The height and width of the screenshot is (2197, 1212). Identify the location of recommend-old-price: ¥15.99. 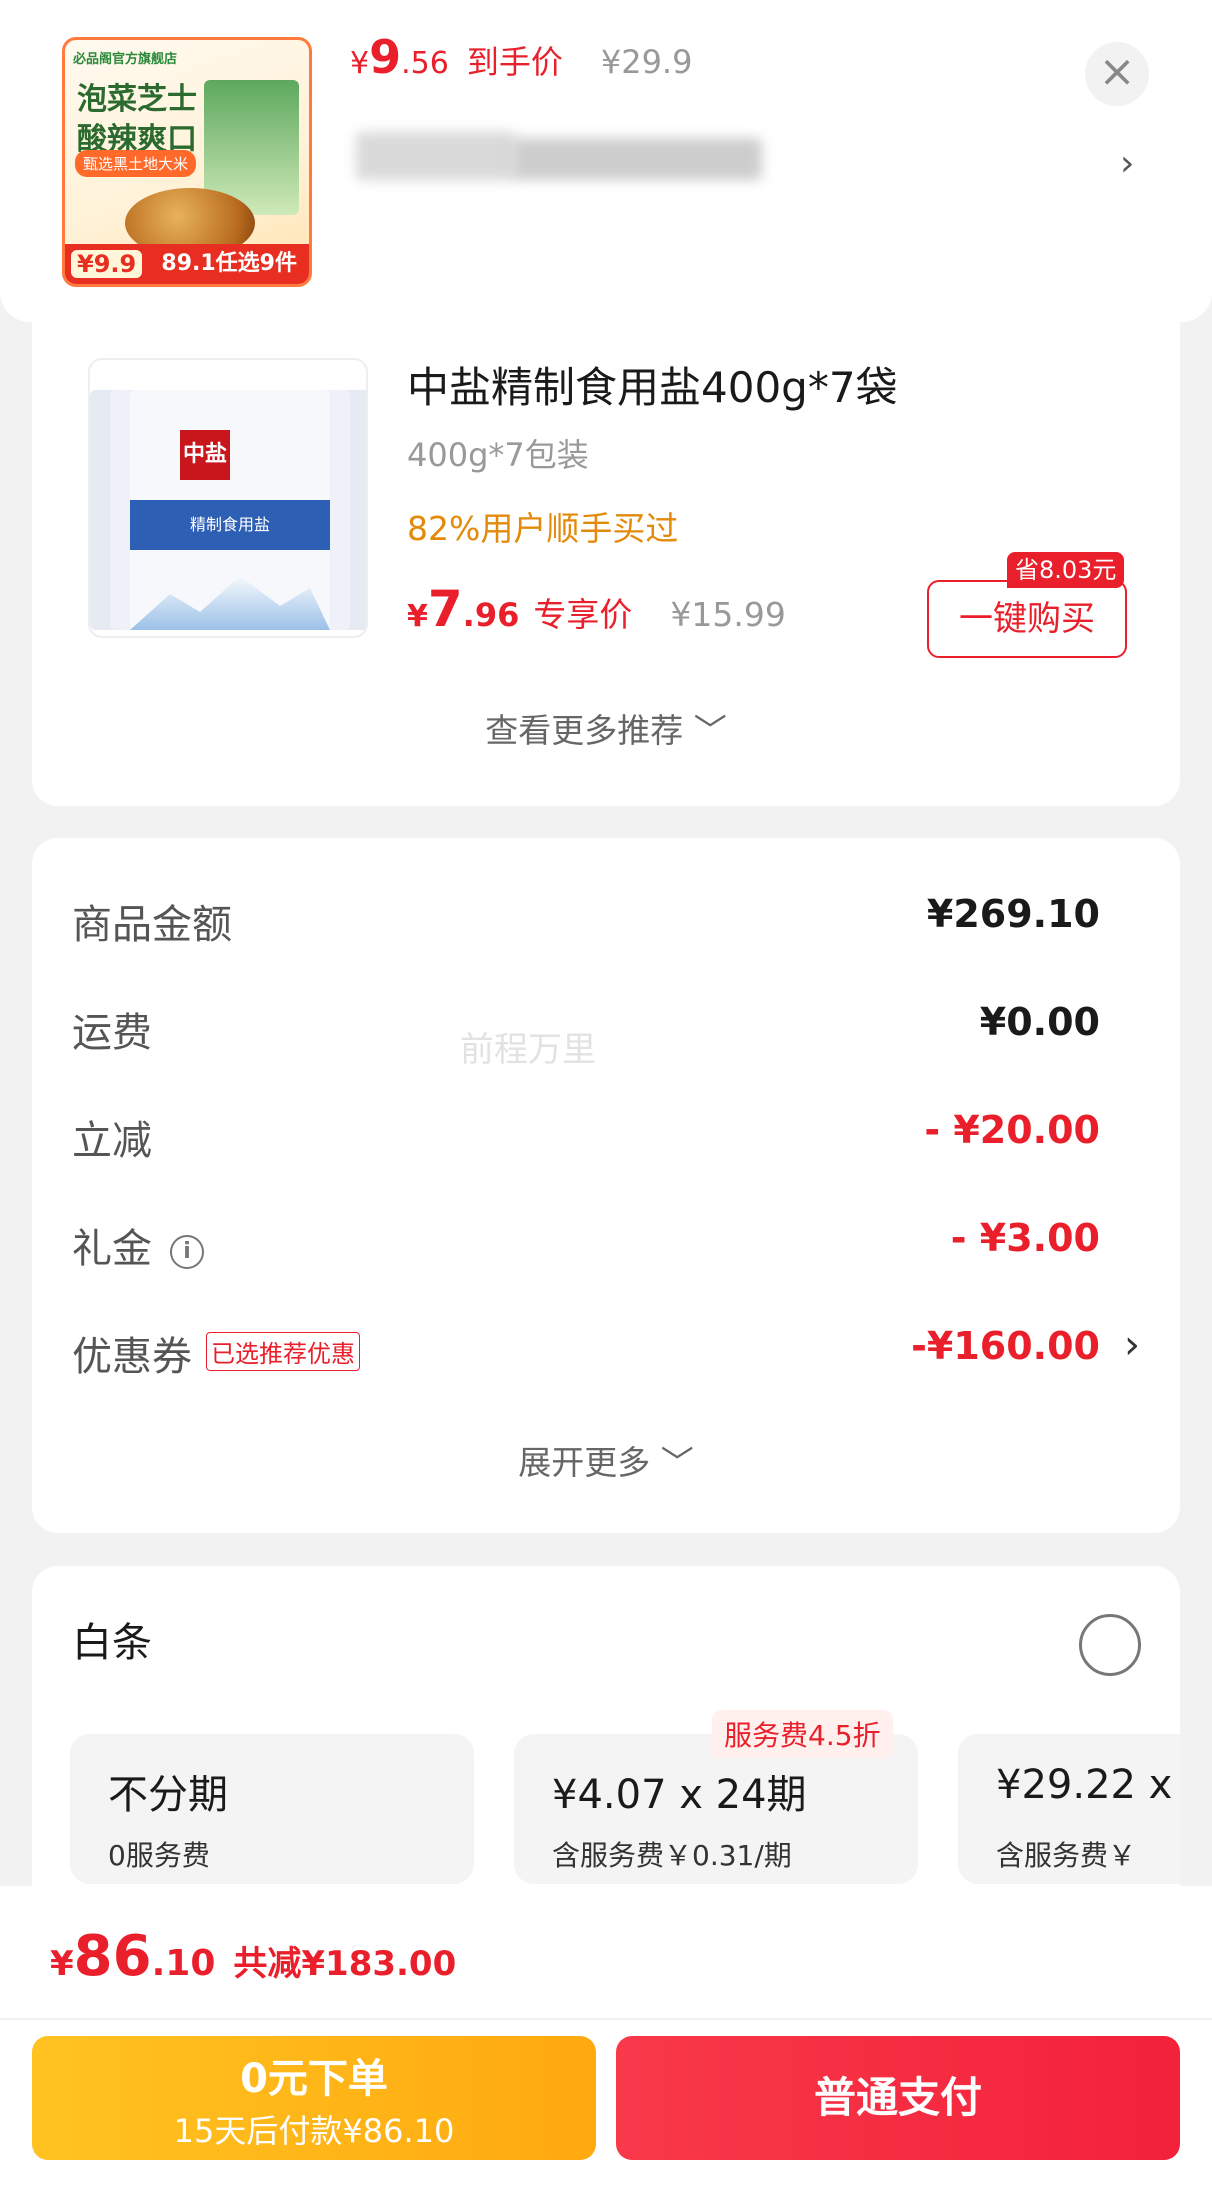
(728, 614).